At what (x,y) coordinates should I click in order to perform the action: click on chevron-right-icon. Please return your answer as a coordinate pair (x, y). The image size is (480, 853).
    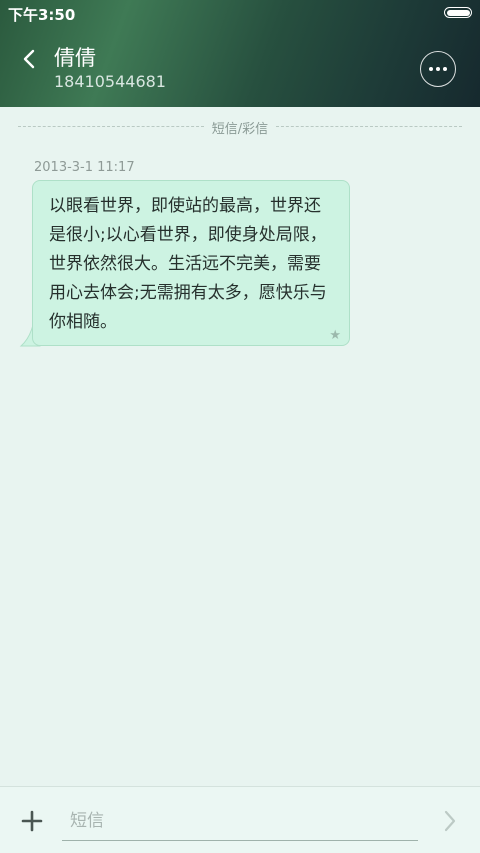
    Looking at the image, I should click on (450, 821).